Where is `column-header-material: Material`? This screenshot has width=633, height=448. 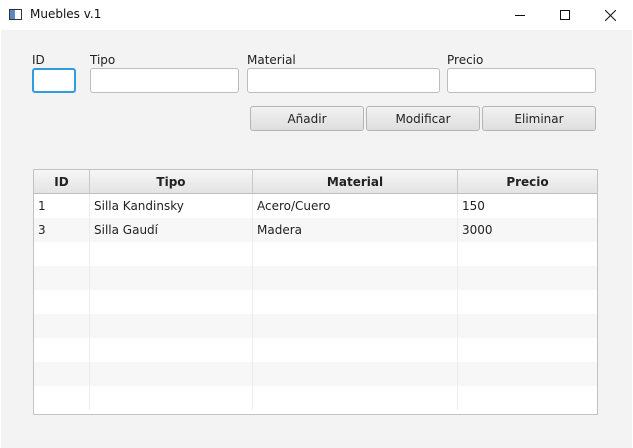
column-header-material: Material is located at coordinates (355, 182).